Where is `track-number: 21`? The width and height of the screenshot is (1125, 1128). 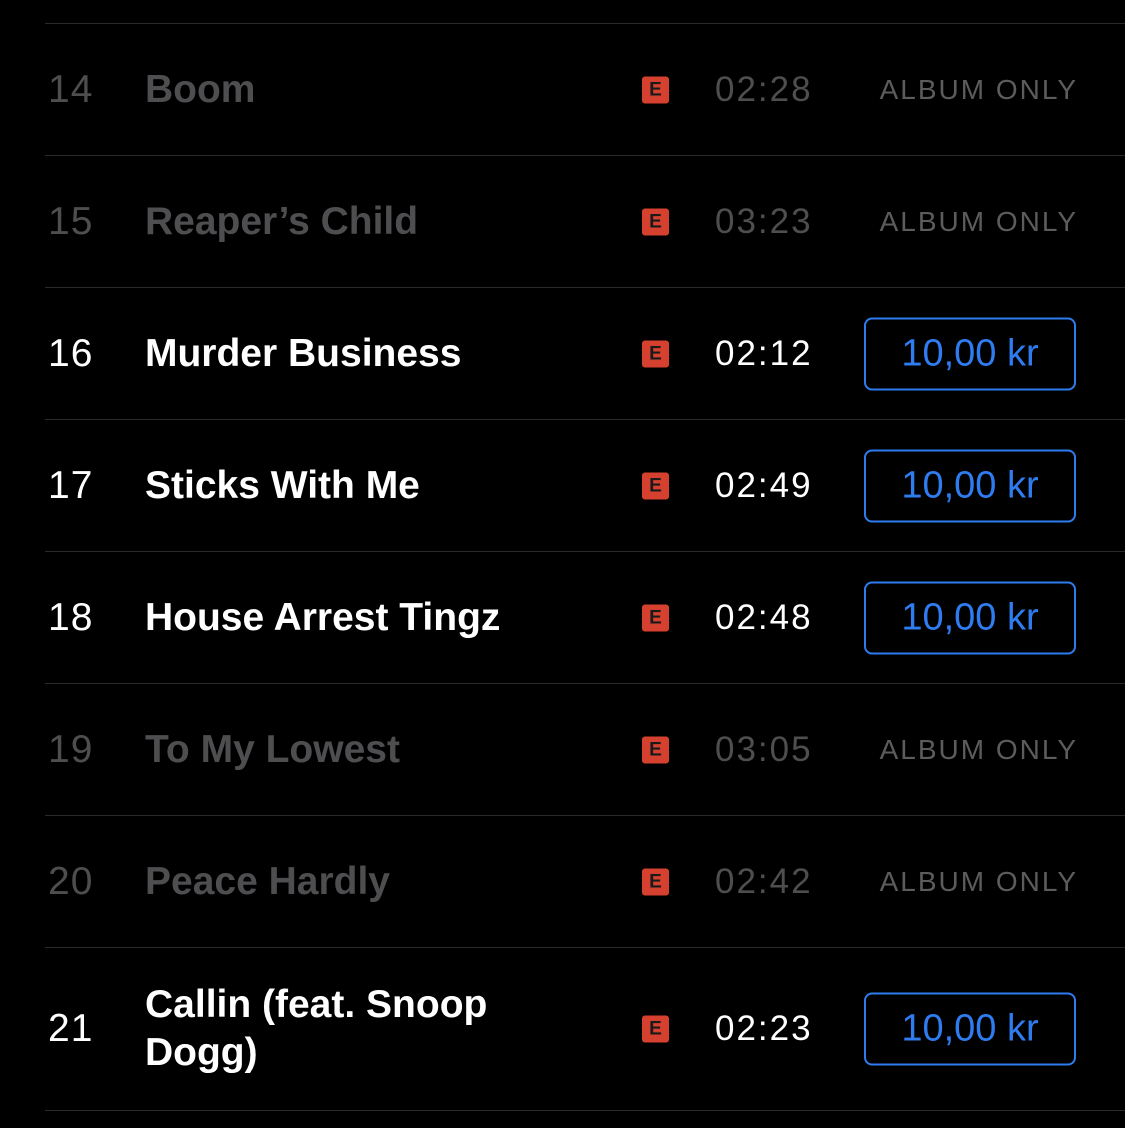 track-number: 21 is located at coordinates (71, 1028).